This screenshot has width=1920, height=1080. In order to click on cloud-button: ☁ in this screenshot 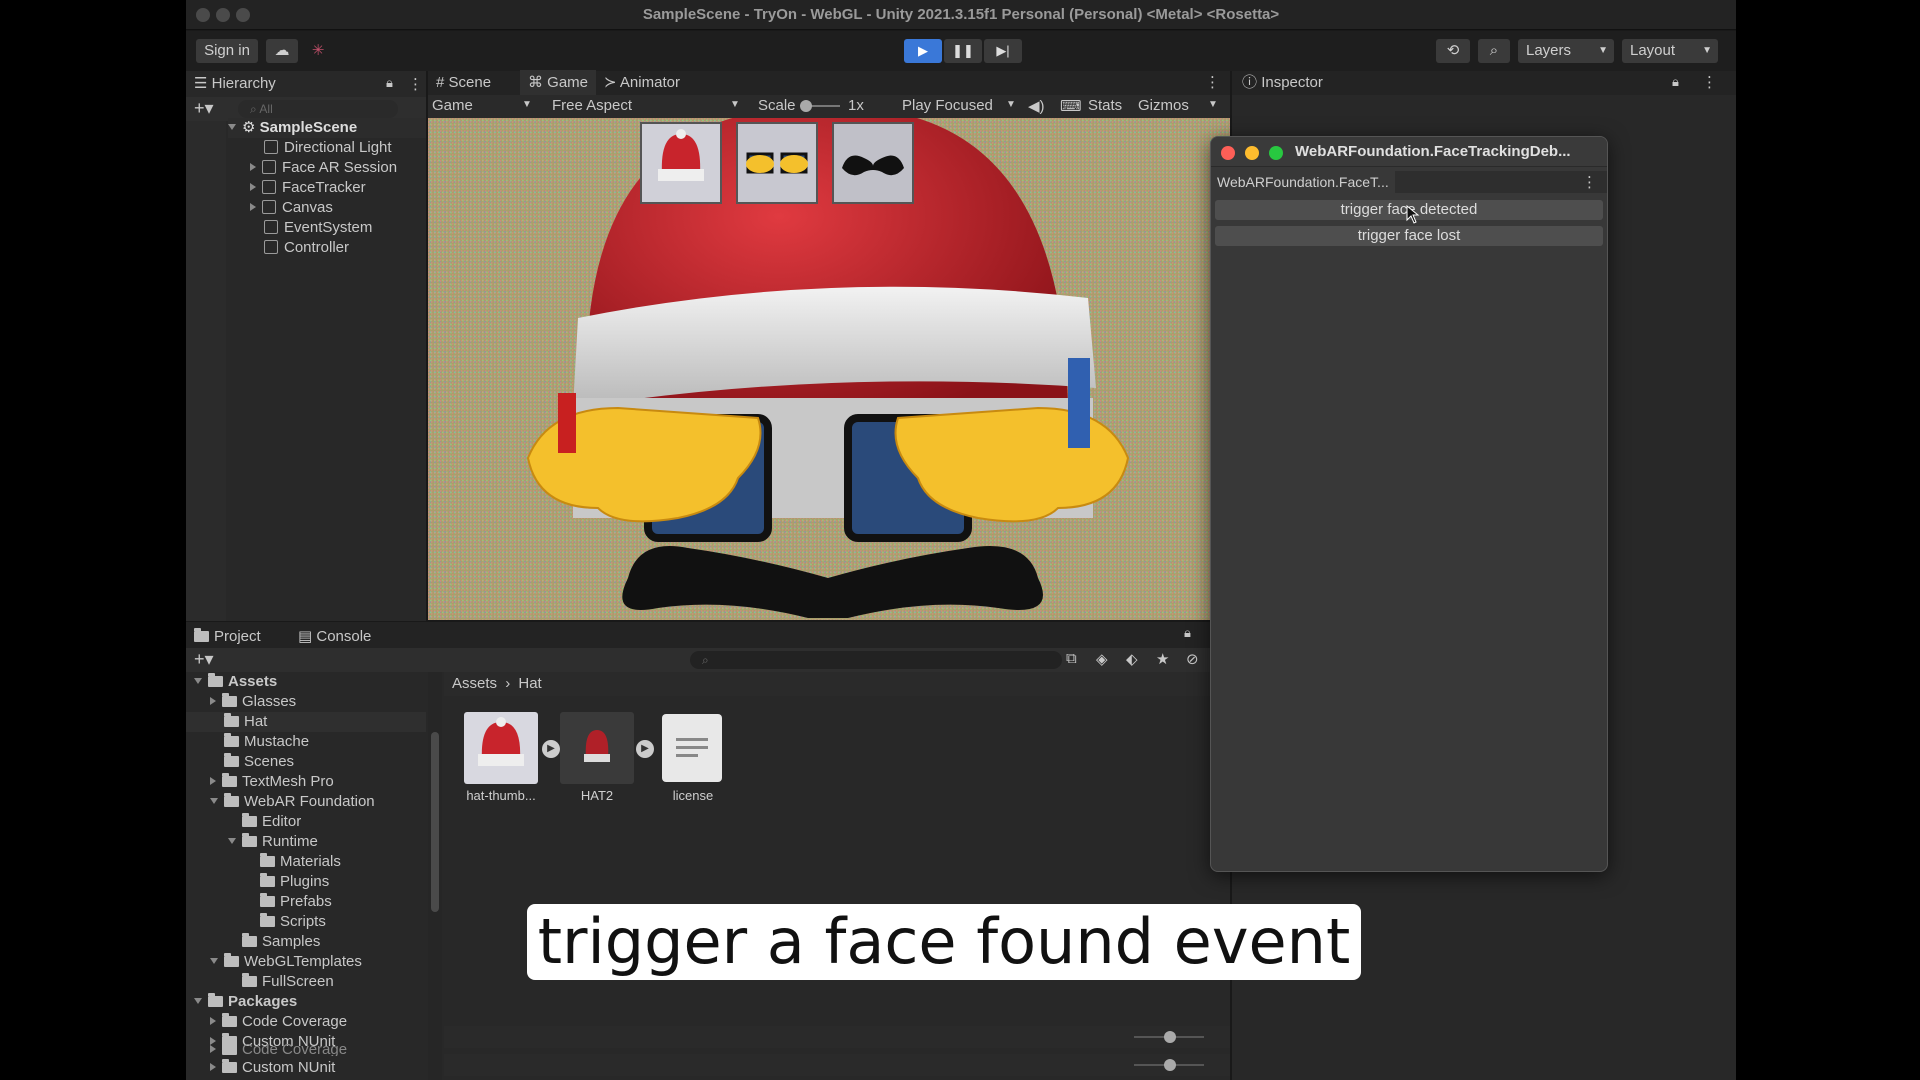, I will do `click(282, 51)`.